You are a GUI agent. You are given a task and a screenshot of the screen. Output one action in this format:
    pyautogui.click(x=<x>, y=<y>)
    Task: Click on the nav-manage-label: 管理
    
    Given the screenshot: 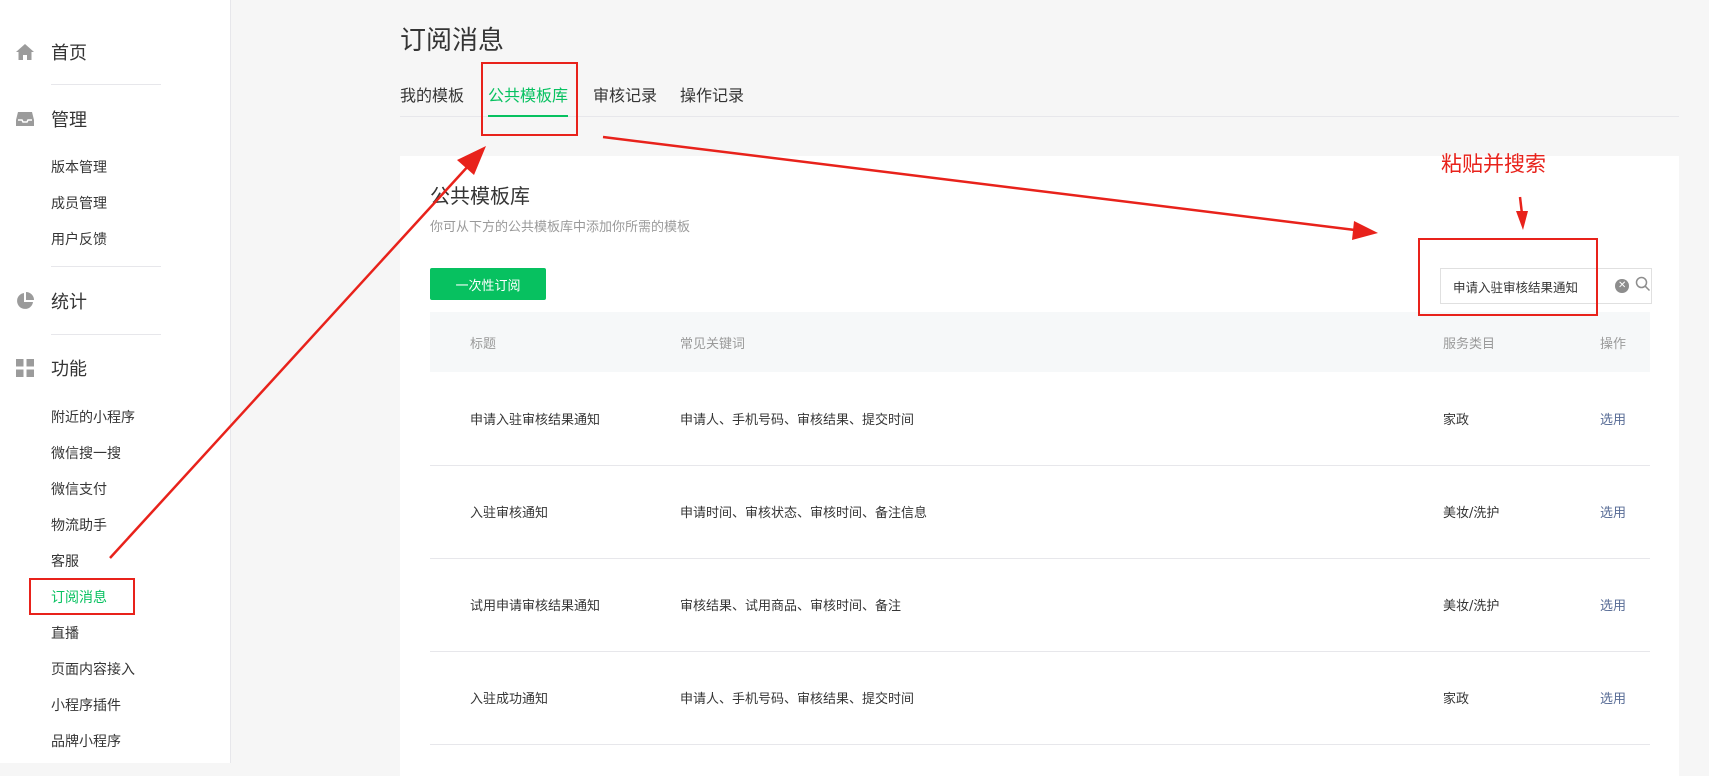 What is the action you would take?
    pyautogui.click(x=69, y=120)
    